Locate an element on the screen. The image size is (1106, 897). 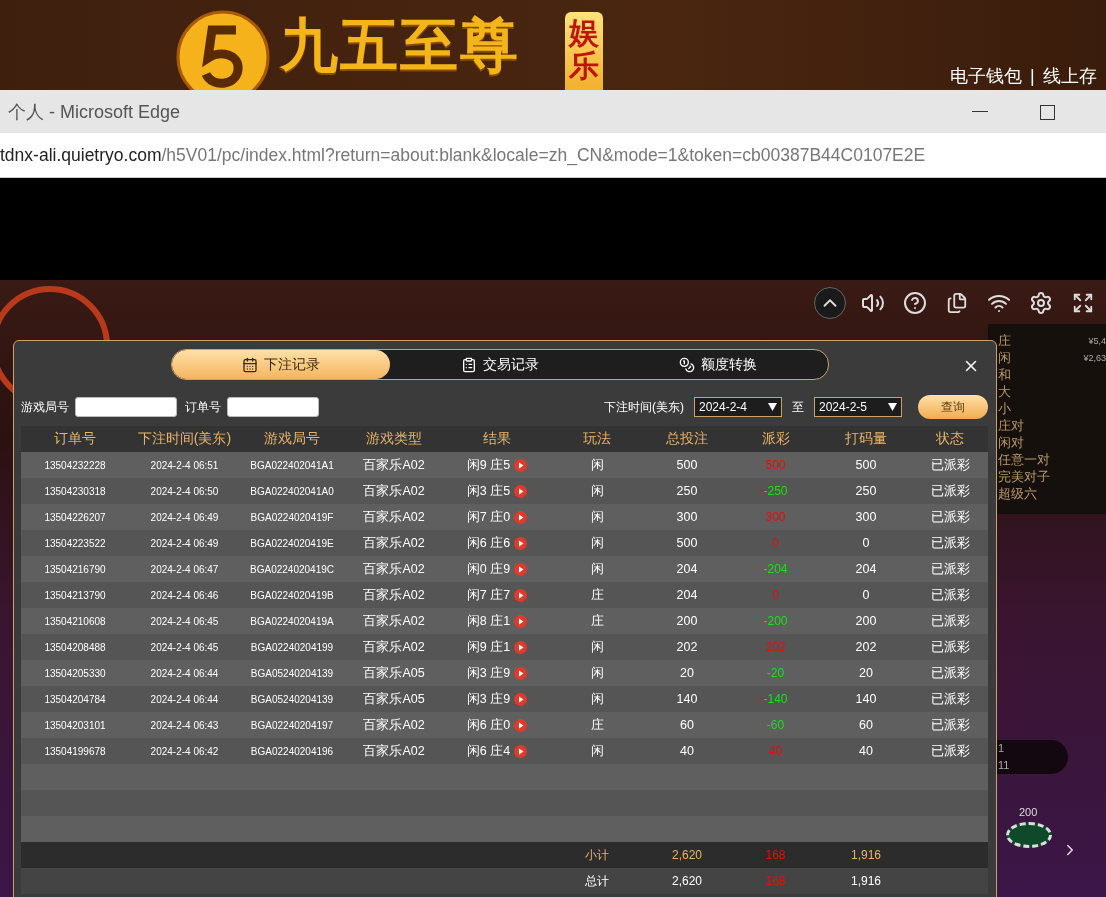
maximize-button is located at coordinates (1047, 112).